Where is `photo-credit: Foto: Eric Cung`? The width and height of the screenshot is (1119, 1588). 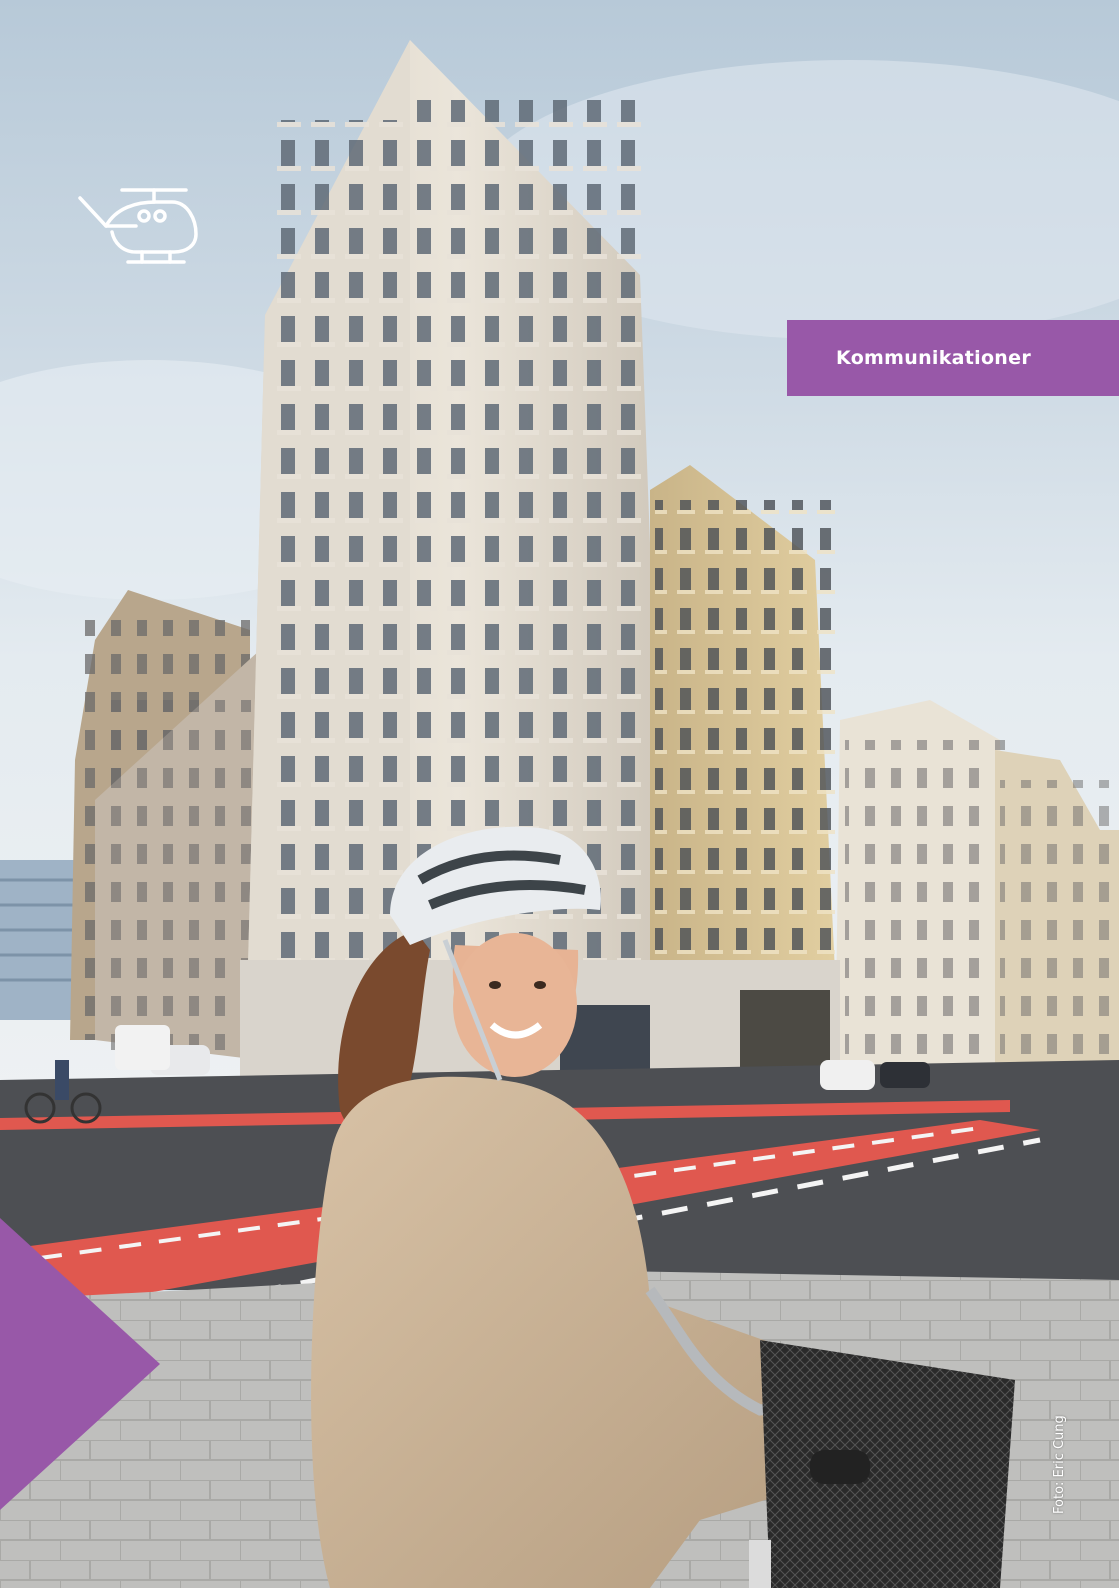 photo-credit: Foto: Eric Cung is located at coordinates (1059, 1464).